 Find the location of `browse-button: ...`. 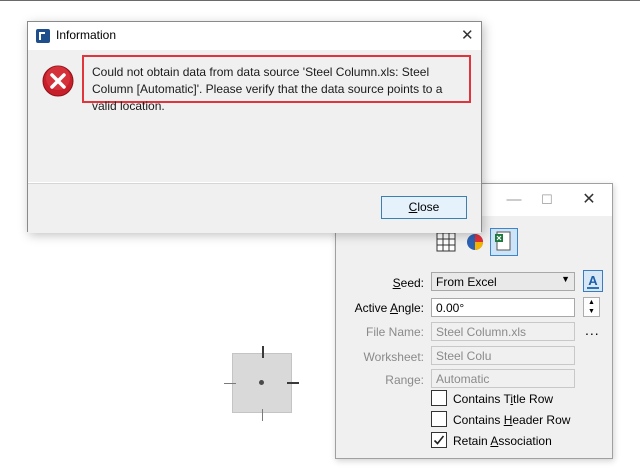

browse-button: ... is located at coordinates (592, 330).